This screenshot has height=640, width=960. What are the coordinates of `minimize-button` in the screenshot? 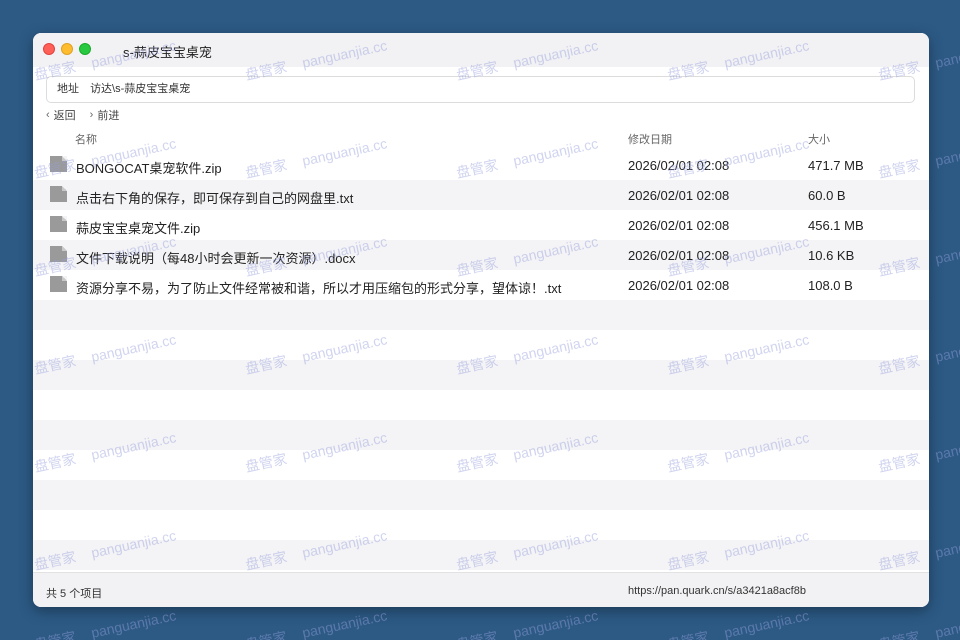 It's located at (67, 49).